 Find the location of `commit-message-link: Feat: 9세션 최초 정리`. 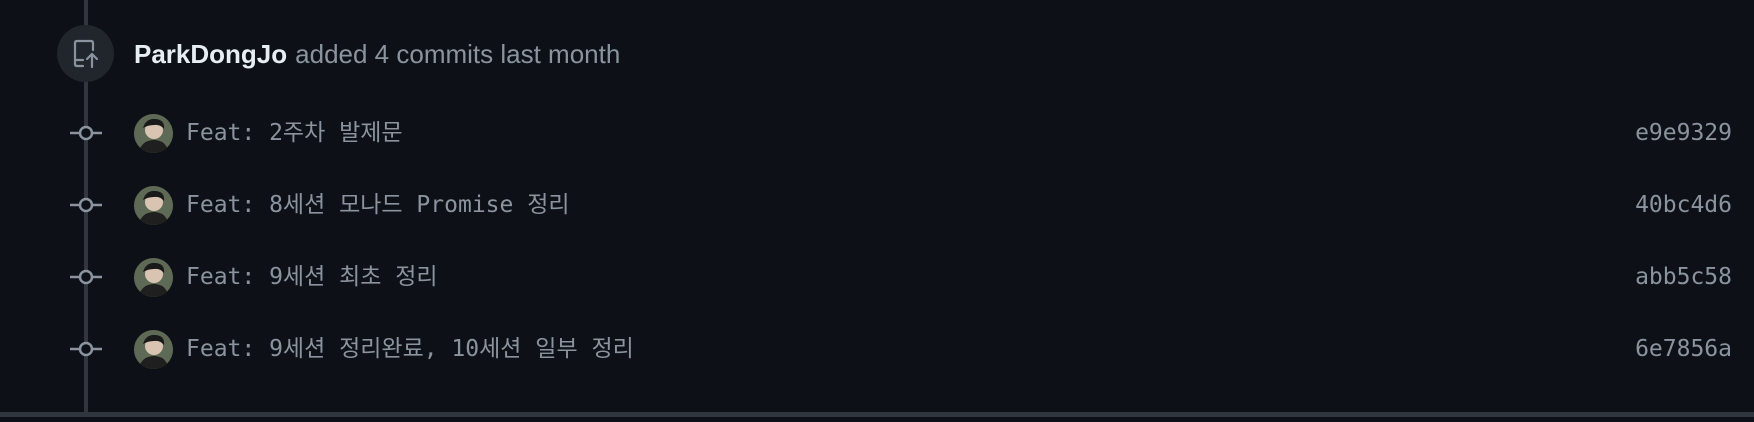

commit-message-link: Feat: 9세션 최초 정리 is located at coordinates (312, 277).